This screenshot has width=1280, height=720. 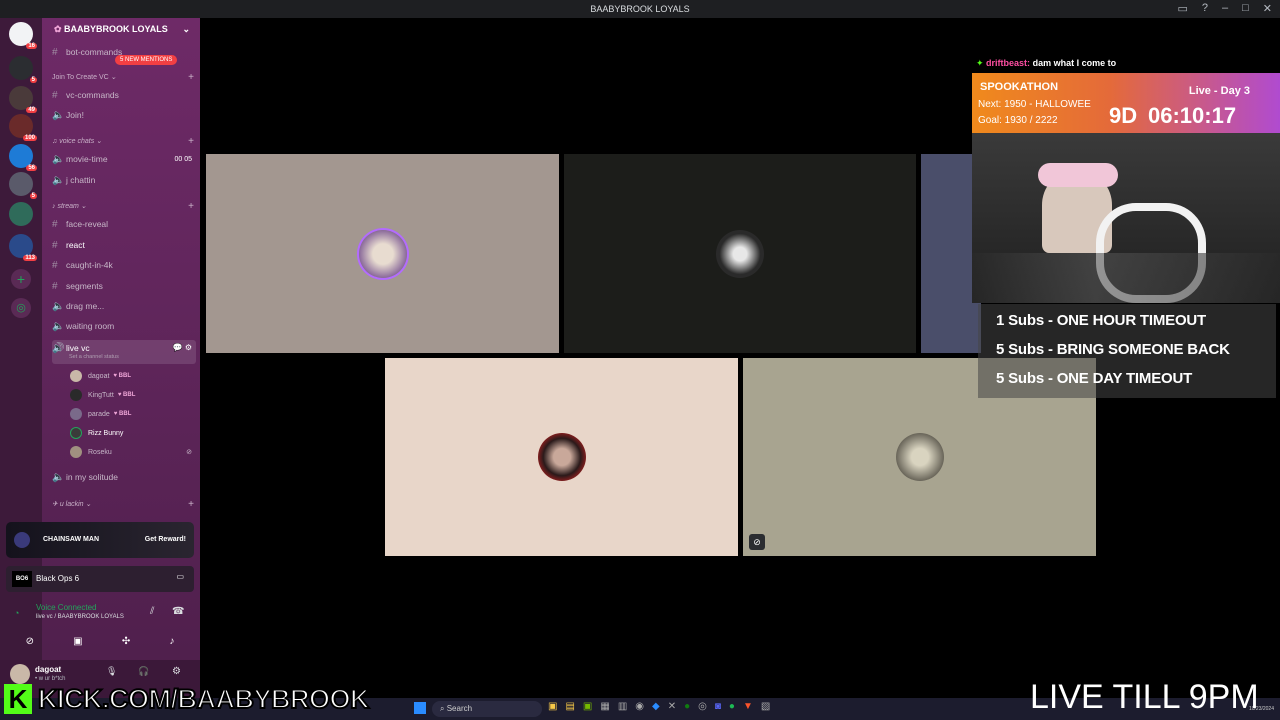 I want to click on new-mentions-pill: 5 NEW MENTIONS, so click(x=146, y=60).